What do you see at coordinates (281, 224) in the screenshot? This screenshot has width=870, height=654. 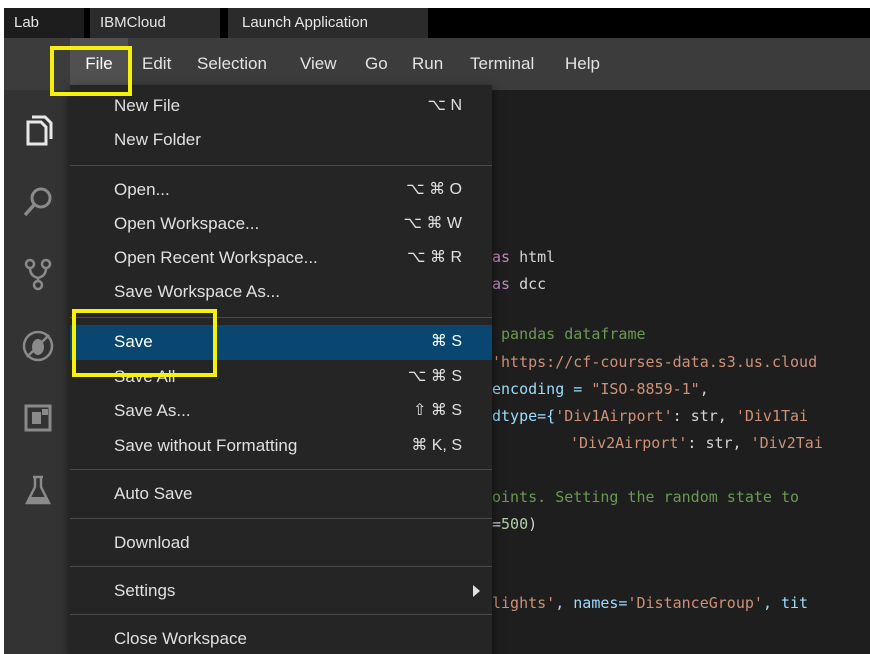 I see `menu-item-open-workspace: Open Workspace... ⌥ ⌘ W` at bounding box center [281, 224].